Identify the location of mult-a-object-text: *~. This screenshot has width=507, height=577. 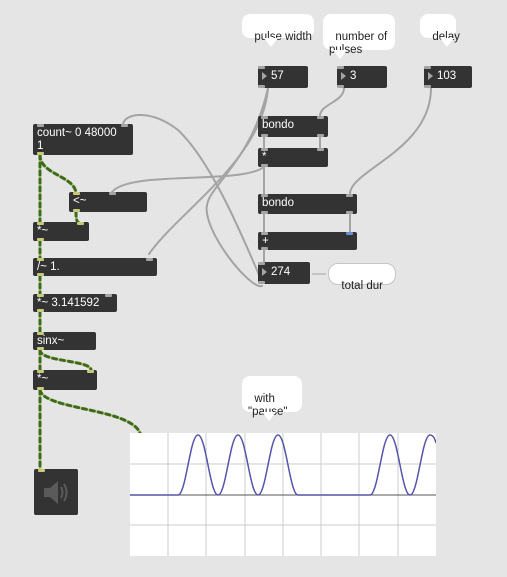
(43, 231).